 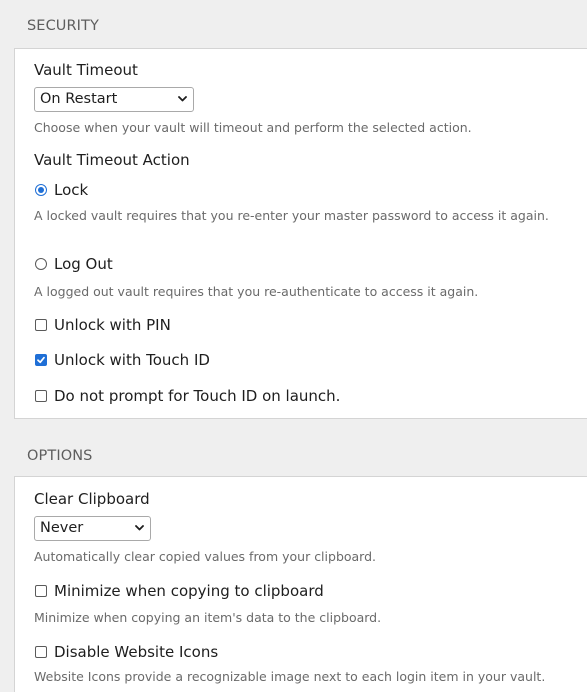 I want to click on no-prompt-touch-id-option: Do not prompt for Touch ID on launch., so click(x=187, y=396).